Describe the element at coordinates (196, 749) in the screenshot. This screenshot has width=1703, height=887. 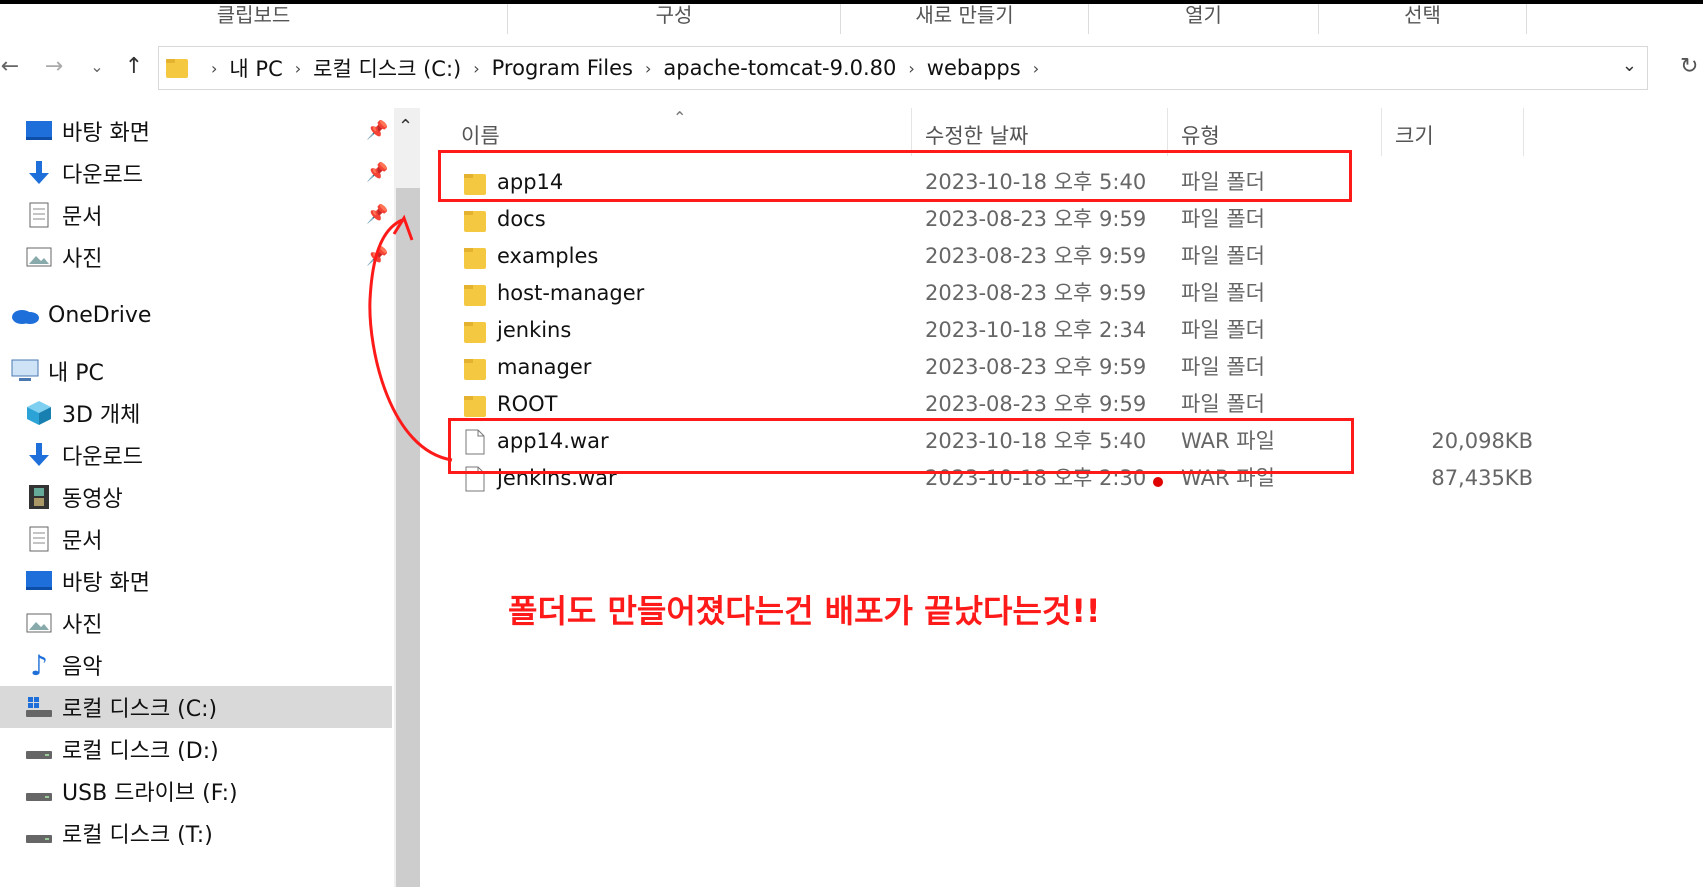
I see `sidebar-item-local-disk-d: 로컬 디스크 (D:)` at that location.